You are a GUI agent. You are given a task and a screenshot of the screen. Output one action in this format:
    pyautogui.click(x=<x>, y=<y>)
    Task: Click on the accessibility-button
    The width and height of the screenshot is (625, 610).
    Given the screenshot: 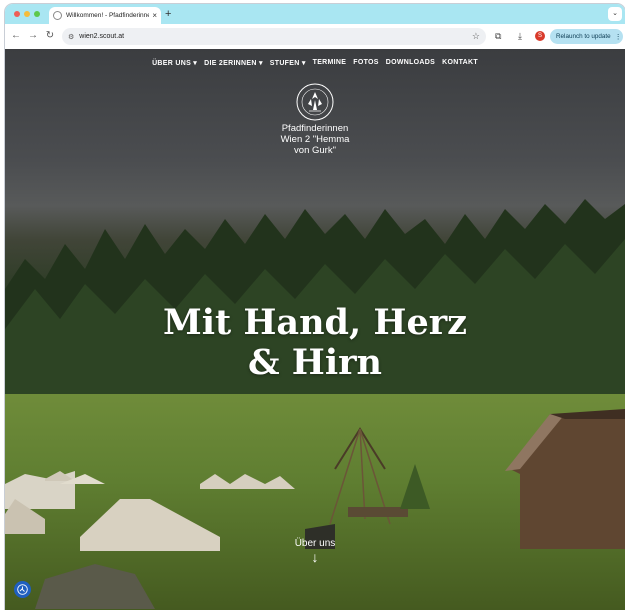 What is the action you would take?
    pyautogui.click(x=22, y=589)
    